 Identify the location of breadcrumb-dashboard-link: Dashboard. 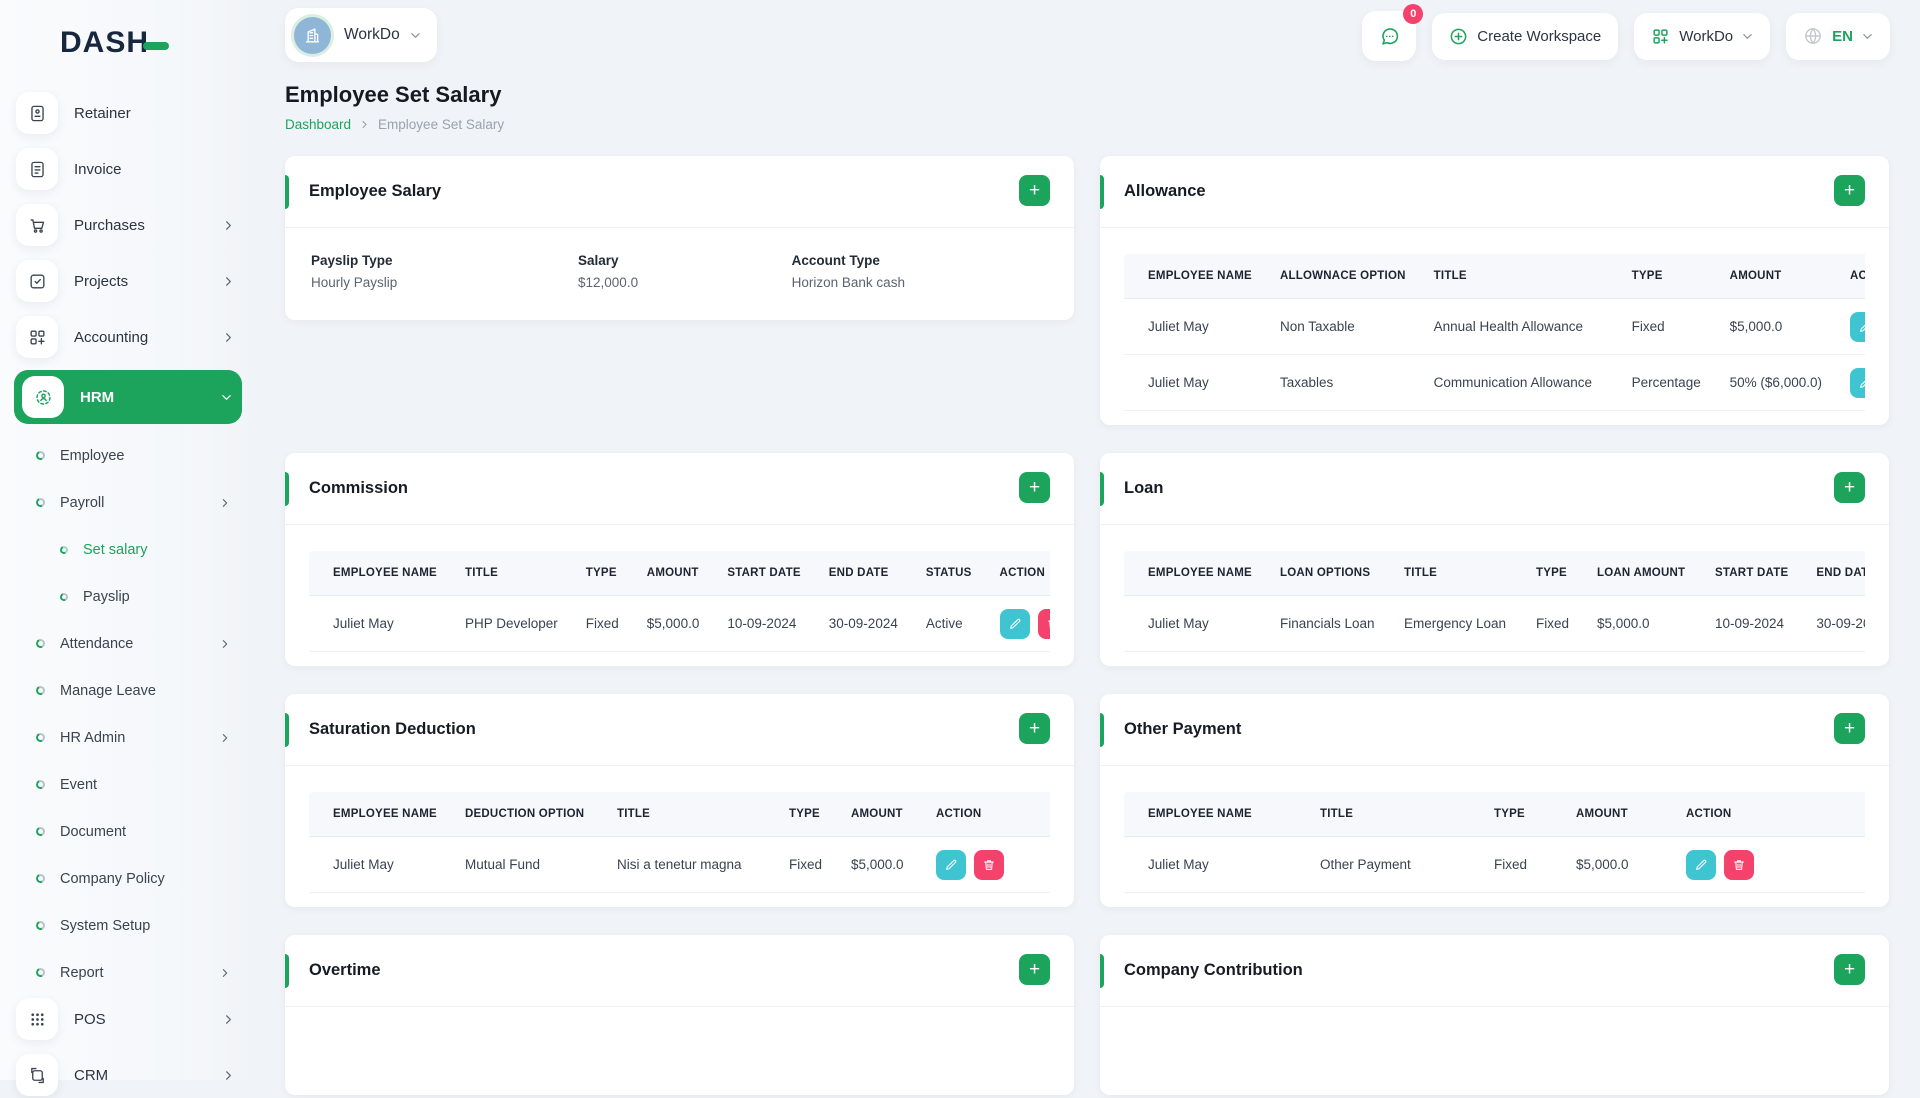
(318, 124).